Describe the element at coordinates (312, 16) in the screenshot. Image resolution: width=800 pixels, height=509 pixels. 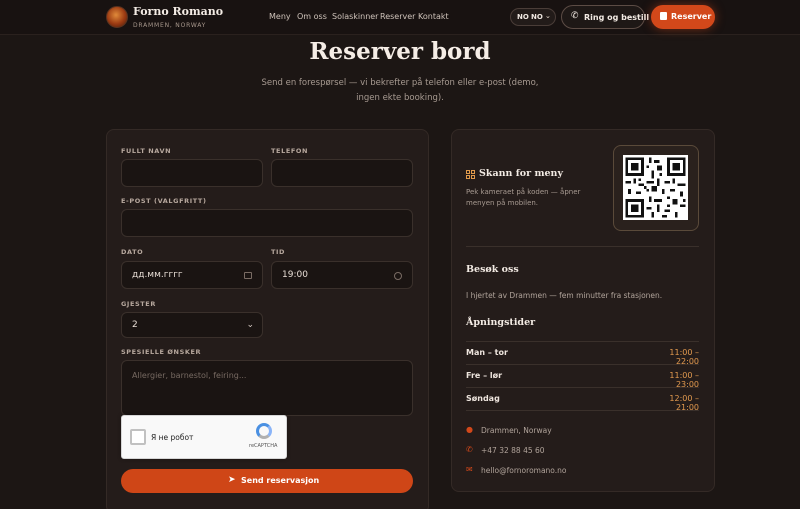
I see `nav-item-om-oss: Om oss` at that location.